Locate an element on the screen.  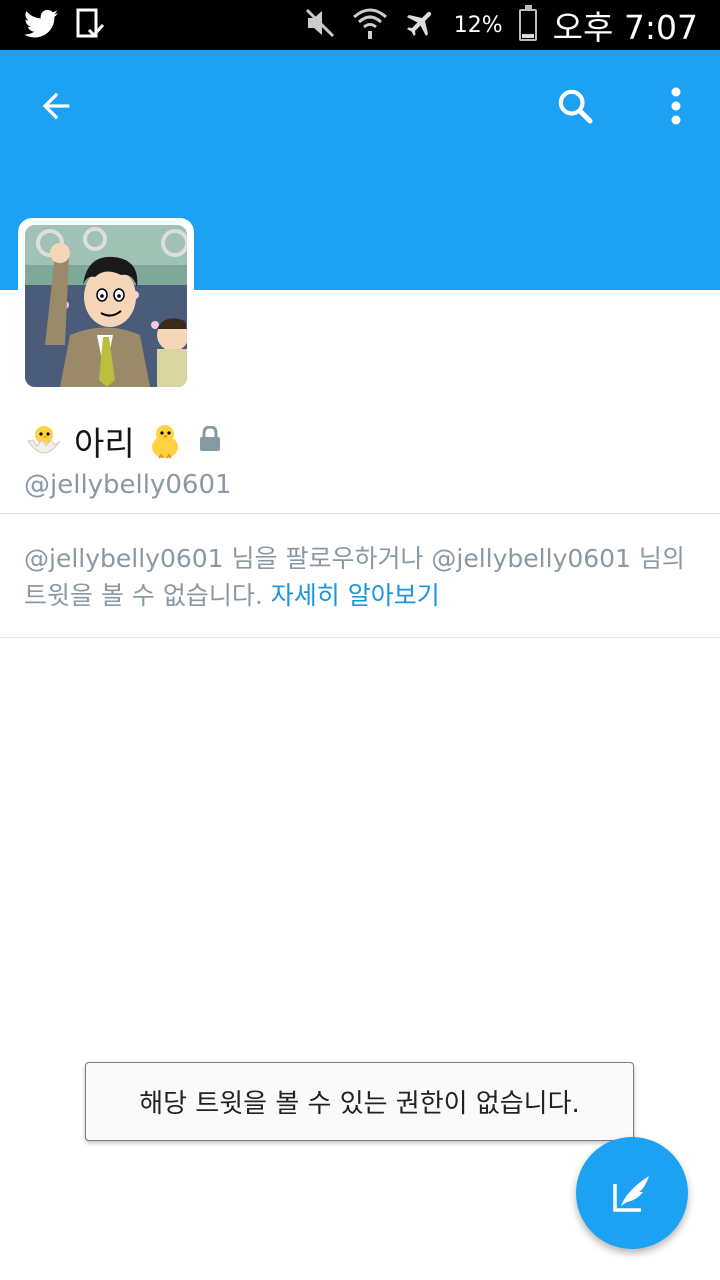
toast-message: 해당 트윗을 볼 수 있는 권한이 없습니다. is located at coordinates (359, 1101).